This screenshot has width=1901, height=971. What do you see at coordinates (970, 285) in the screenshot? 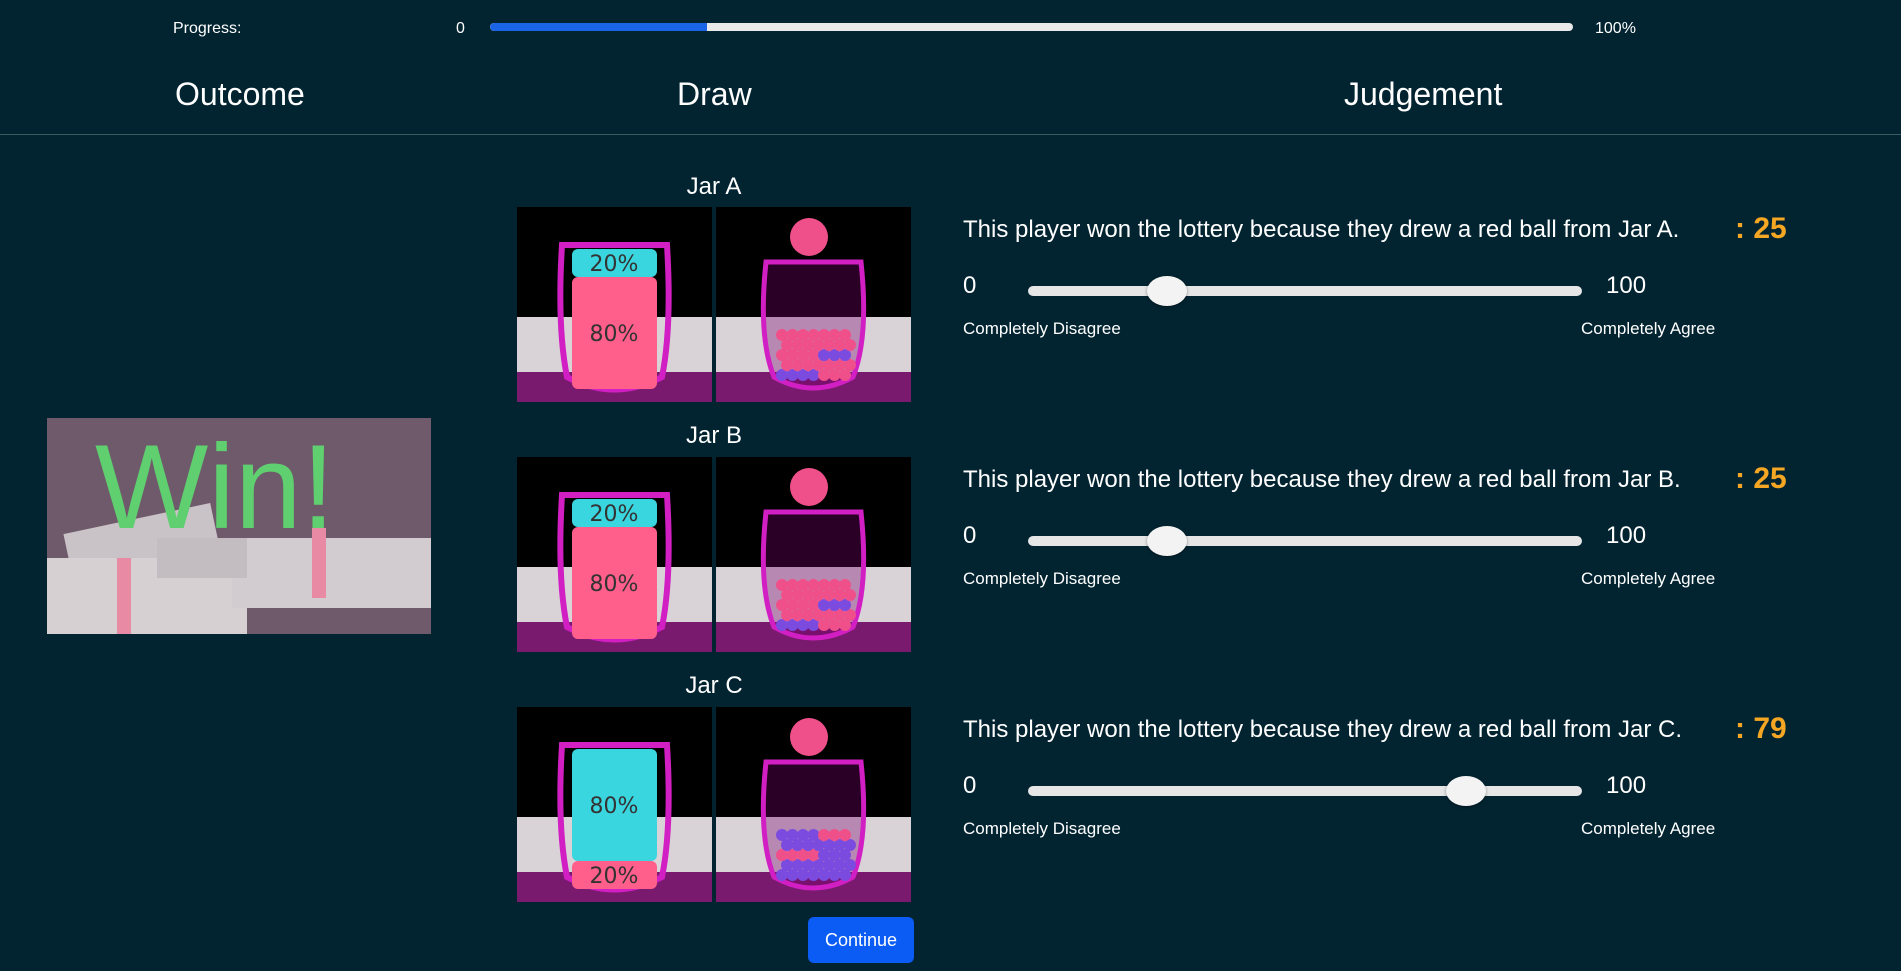
I see `jar-a-slider-min: 0` at bounding box center [970, 285].